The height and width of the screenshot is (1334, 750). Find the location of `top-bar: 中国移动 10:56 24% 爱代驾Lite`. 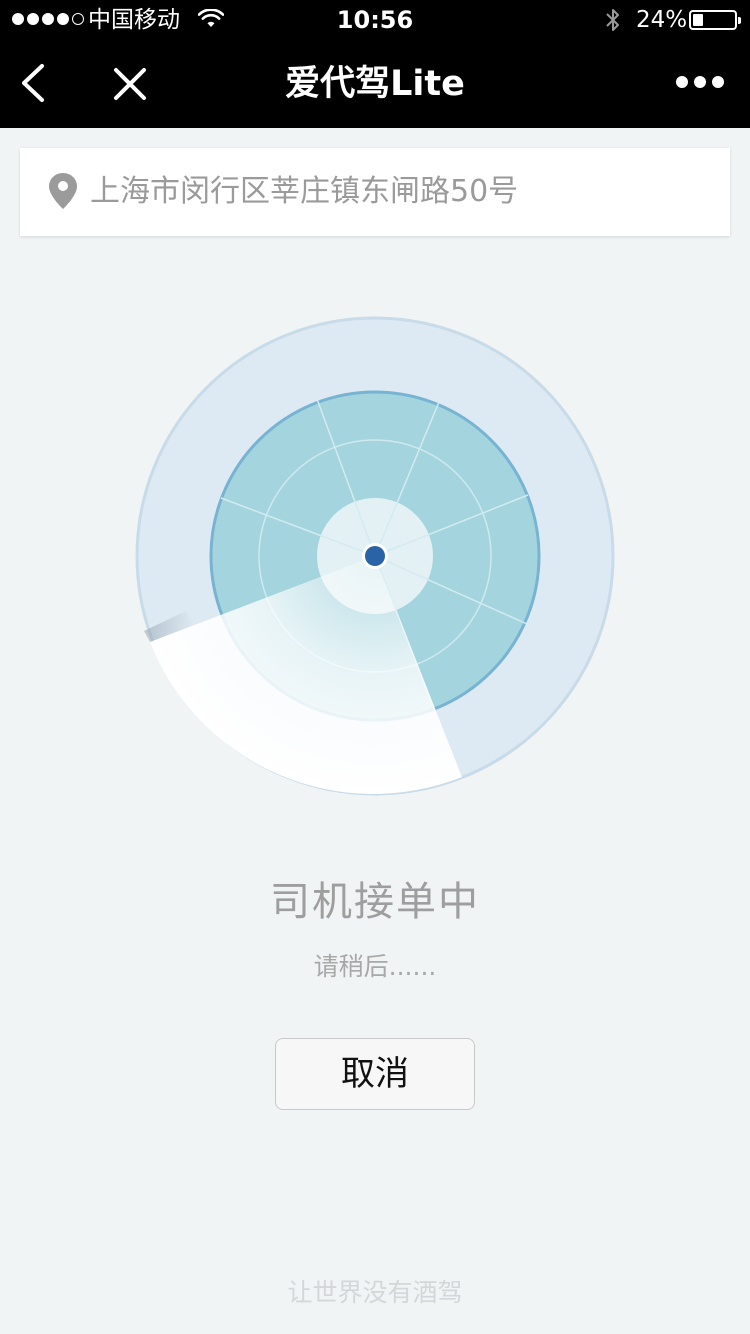

top-bar: 中国移动 10:56 24% 爱代驾Lite is located at coordinates (375, 64).